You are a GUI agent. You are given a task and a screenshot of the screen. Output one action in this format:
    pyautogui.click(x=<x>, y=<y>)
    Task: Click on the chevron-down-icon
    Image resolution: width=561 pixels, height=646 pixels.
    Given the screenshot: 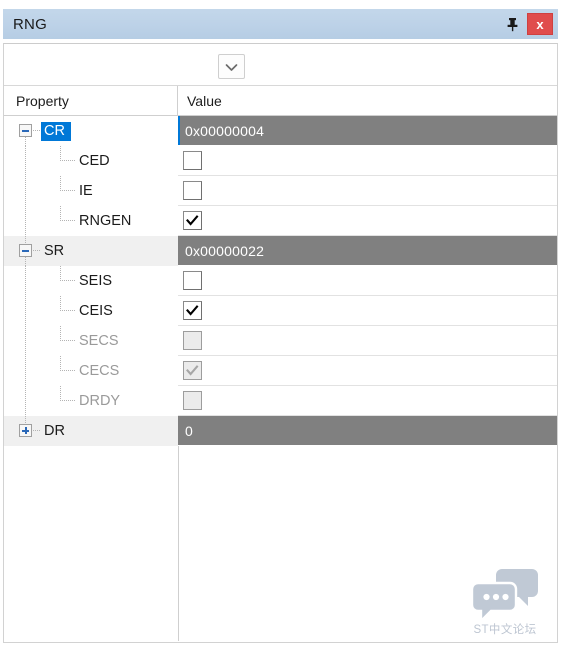 What is the action you would take?
    pyautogui.click(x=231, y=66)
    